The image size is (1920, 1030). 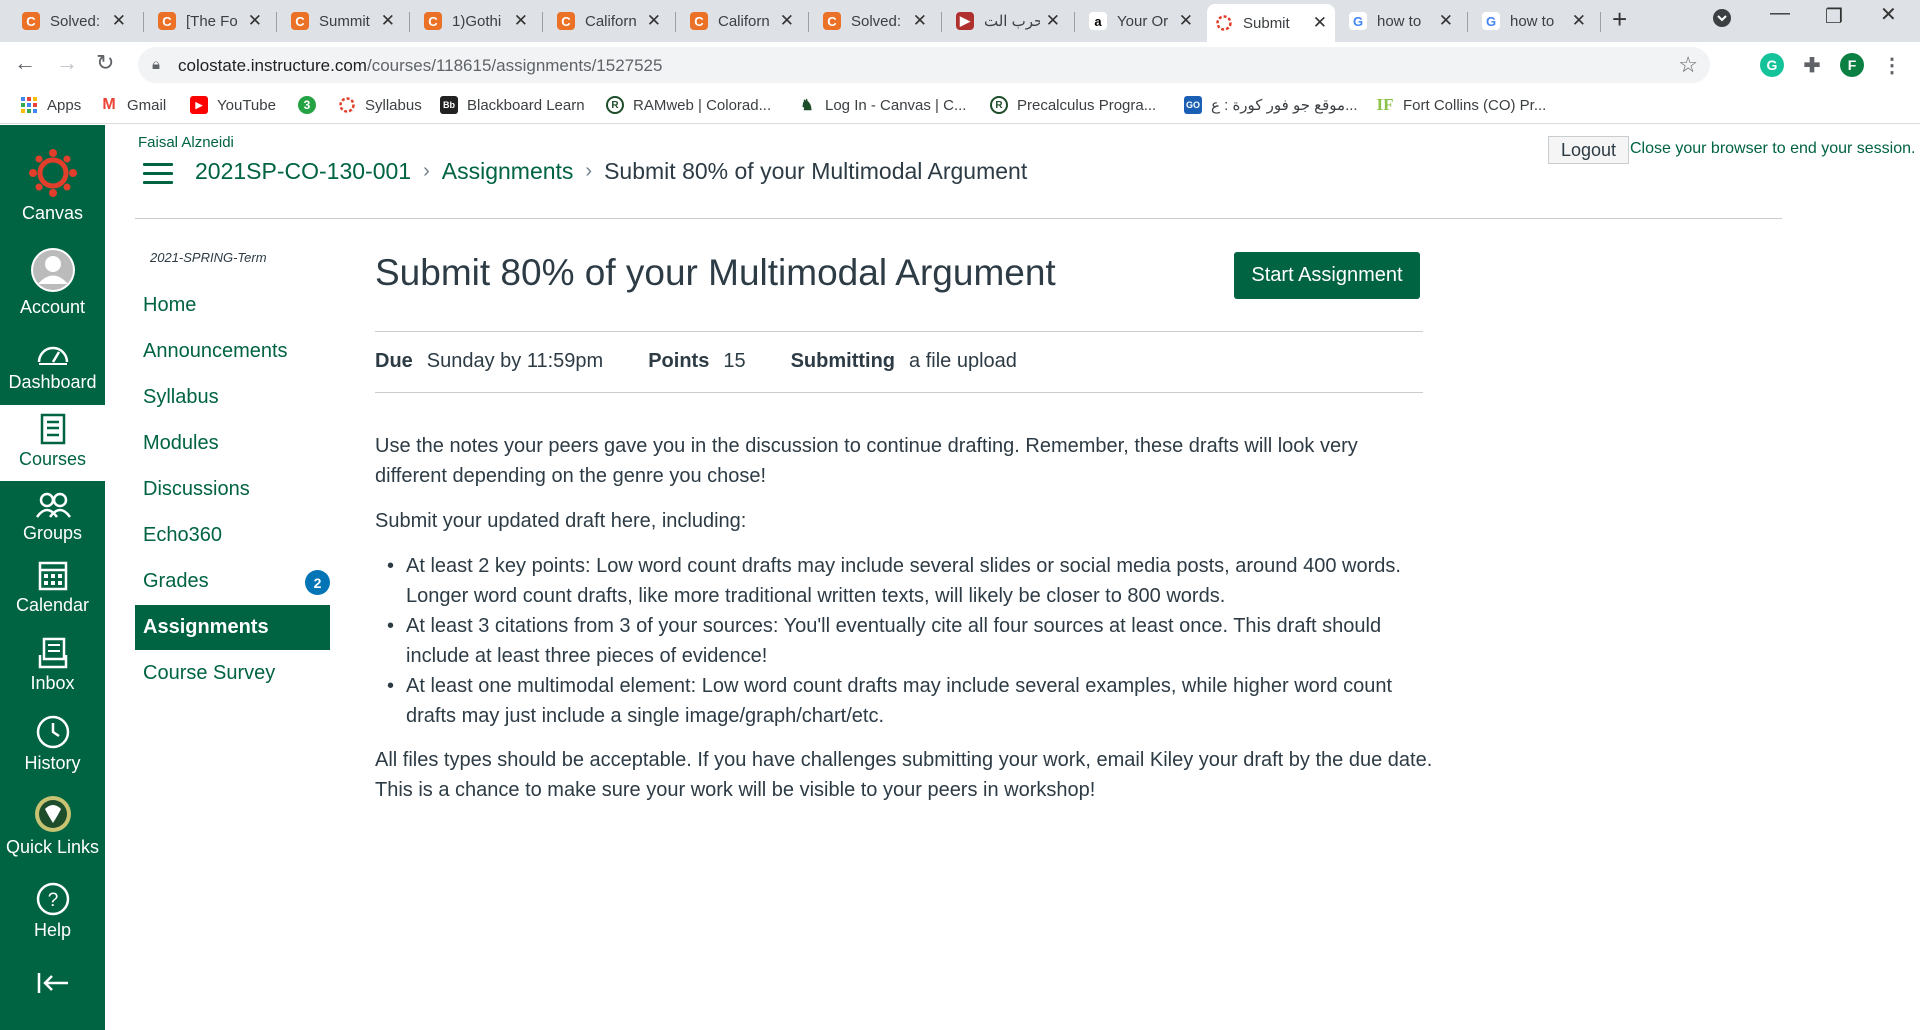 I want to click on points-value: 15, so click(x=734, y=361).